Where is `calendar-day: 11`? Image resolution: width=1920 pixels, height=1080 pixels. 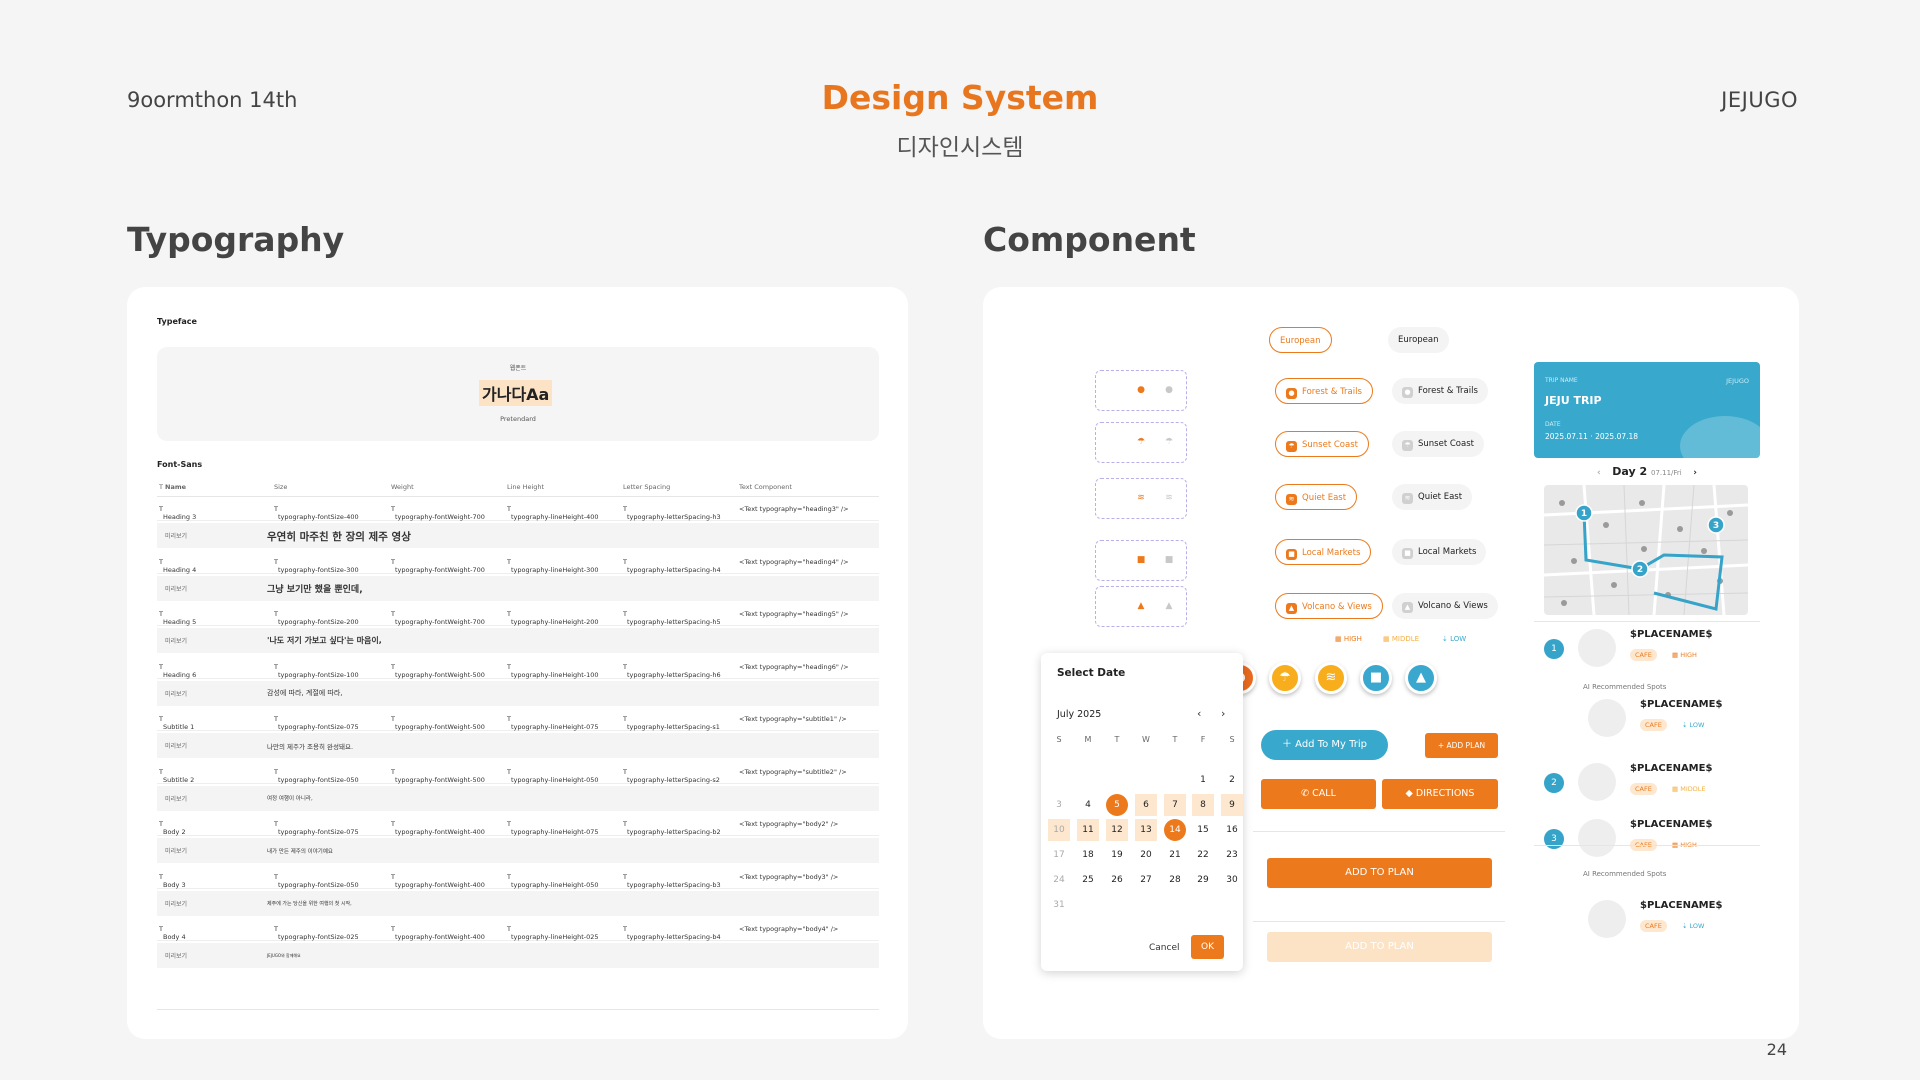
calendar-day: 11 is located at coordinates (1088, 830).